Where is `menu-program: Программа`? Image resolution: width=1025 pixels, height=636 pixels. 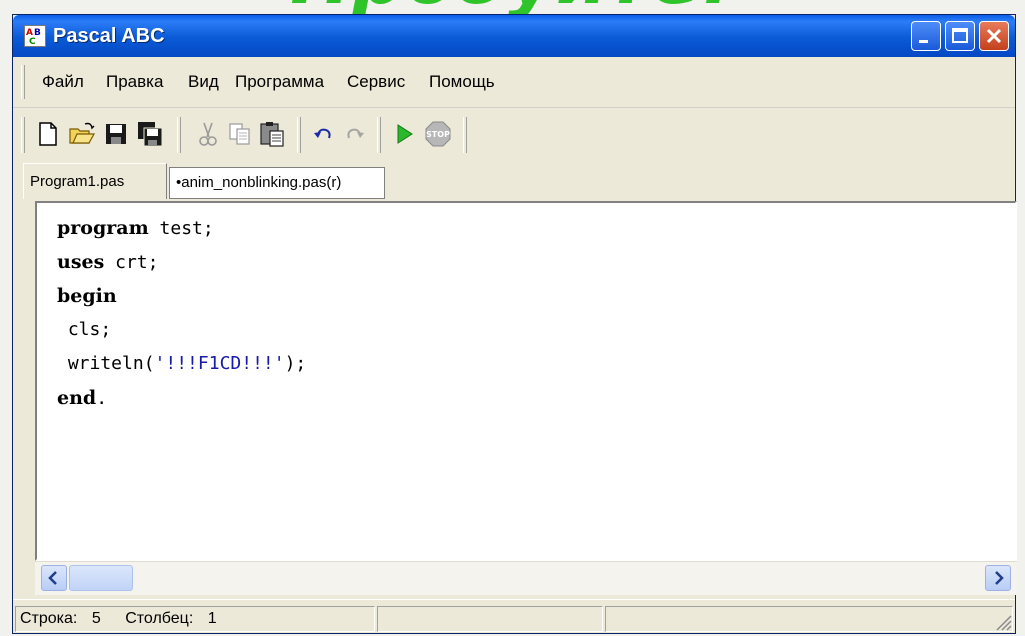 menu-program: Программа is located at coordinates (279, 82).